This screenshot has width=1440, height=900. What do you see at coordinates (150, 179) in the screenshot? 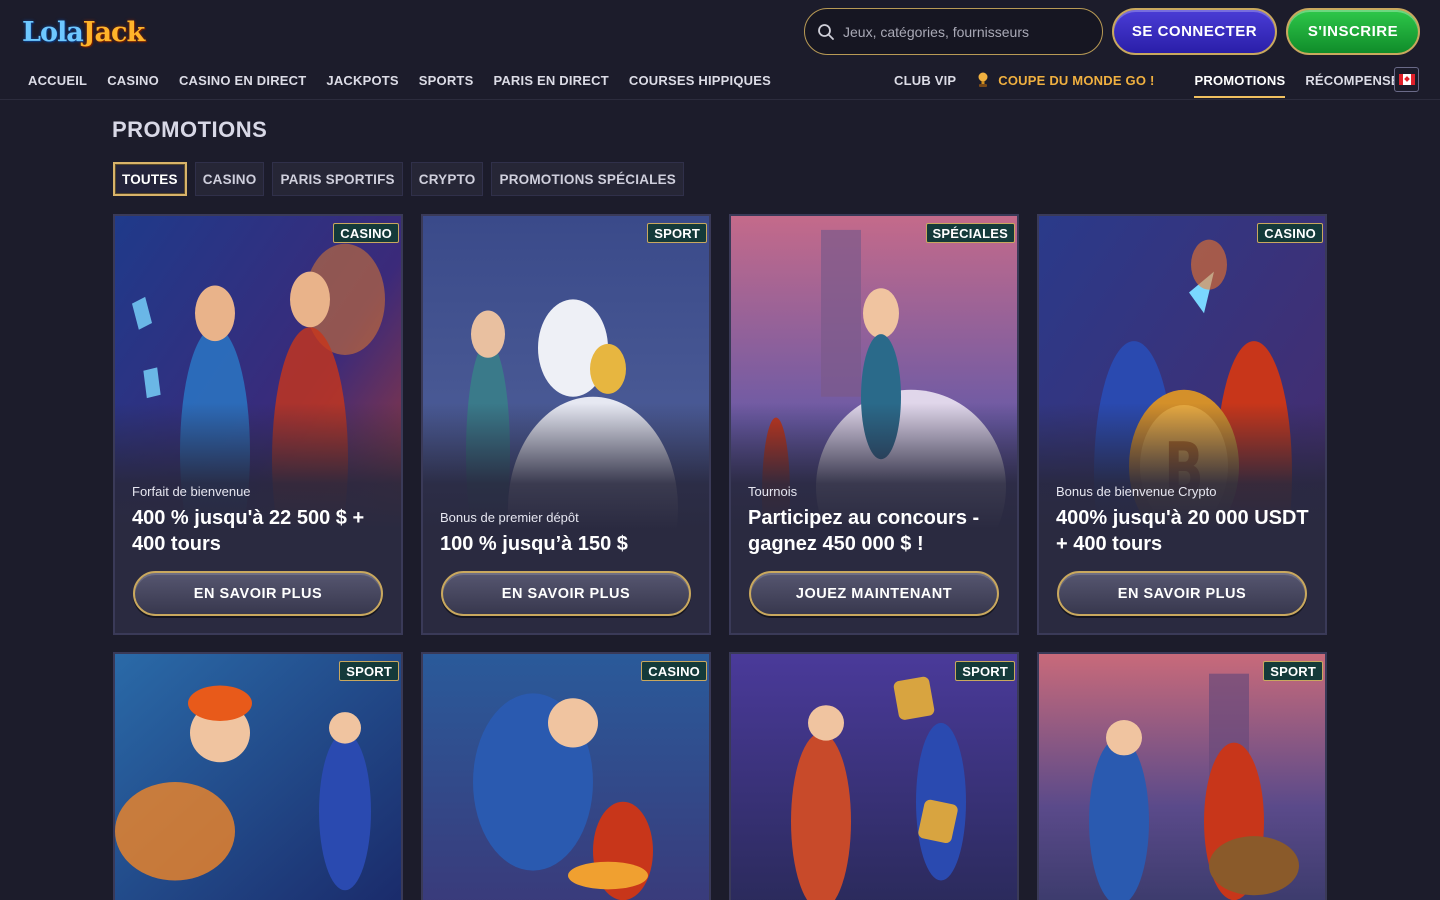
I see `filter-tab-toutes: TOUTES` at bounding box center [150, 179].